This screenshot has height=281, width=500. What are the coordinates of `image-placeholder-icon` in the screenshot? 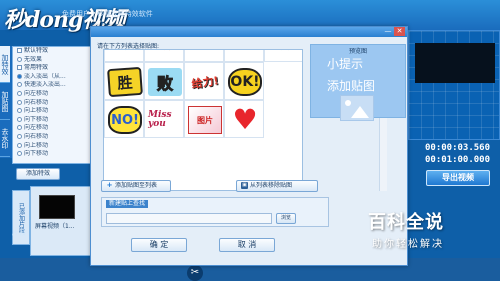 It's located at (357, 108).